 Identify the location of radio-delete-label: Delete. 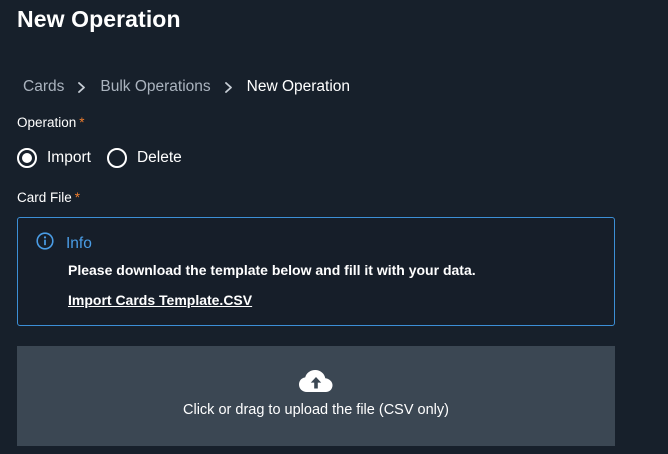
(159, 158).